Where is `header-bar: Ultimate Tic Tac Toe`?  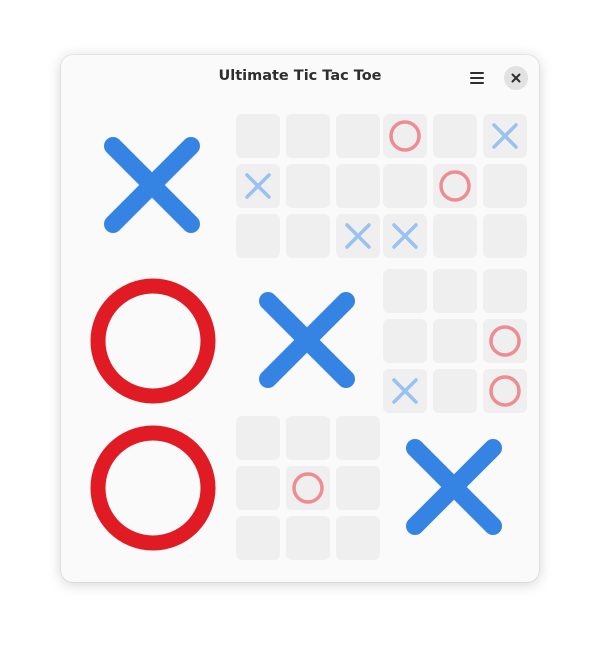 header-bar: Ultimate Tic Tac Toe is located at coordinates (300, 78).